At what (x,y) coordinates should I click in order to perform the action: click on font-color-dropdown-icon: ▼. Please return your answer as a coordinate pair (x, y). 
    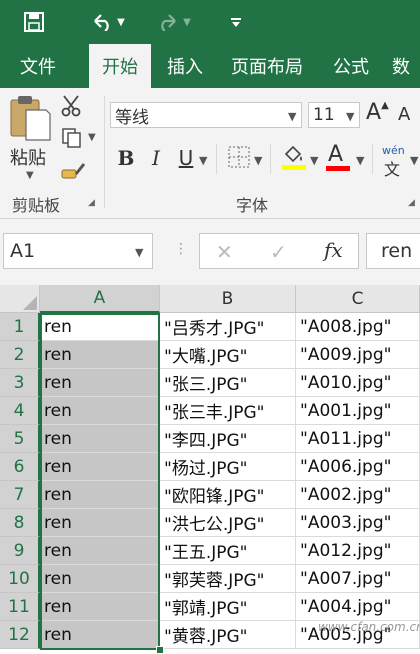
    Looking at the image, I should click on (360, 160).